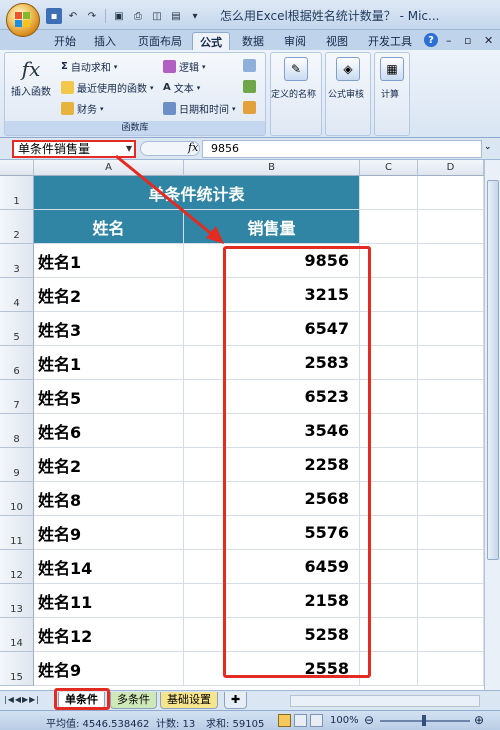 The height and width of the screenshot is (730, 500). Describe the element at coordinates (284, 720) in the screenshot. I see `normal-view-icon` at that location.